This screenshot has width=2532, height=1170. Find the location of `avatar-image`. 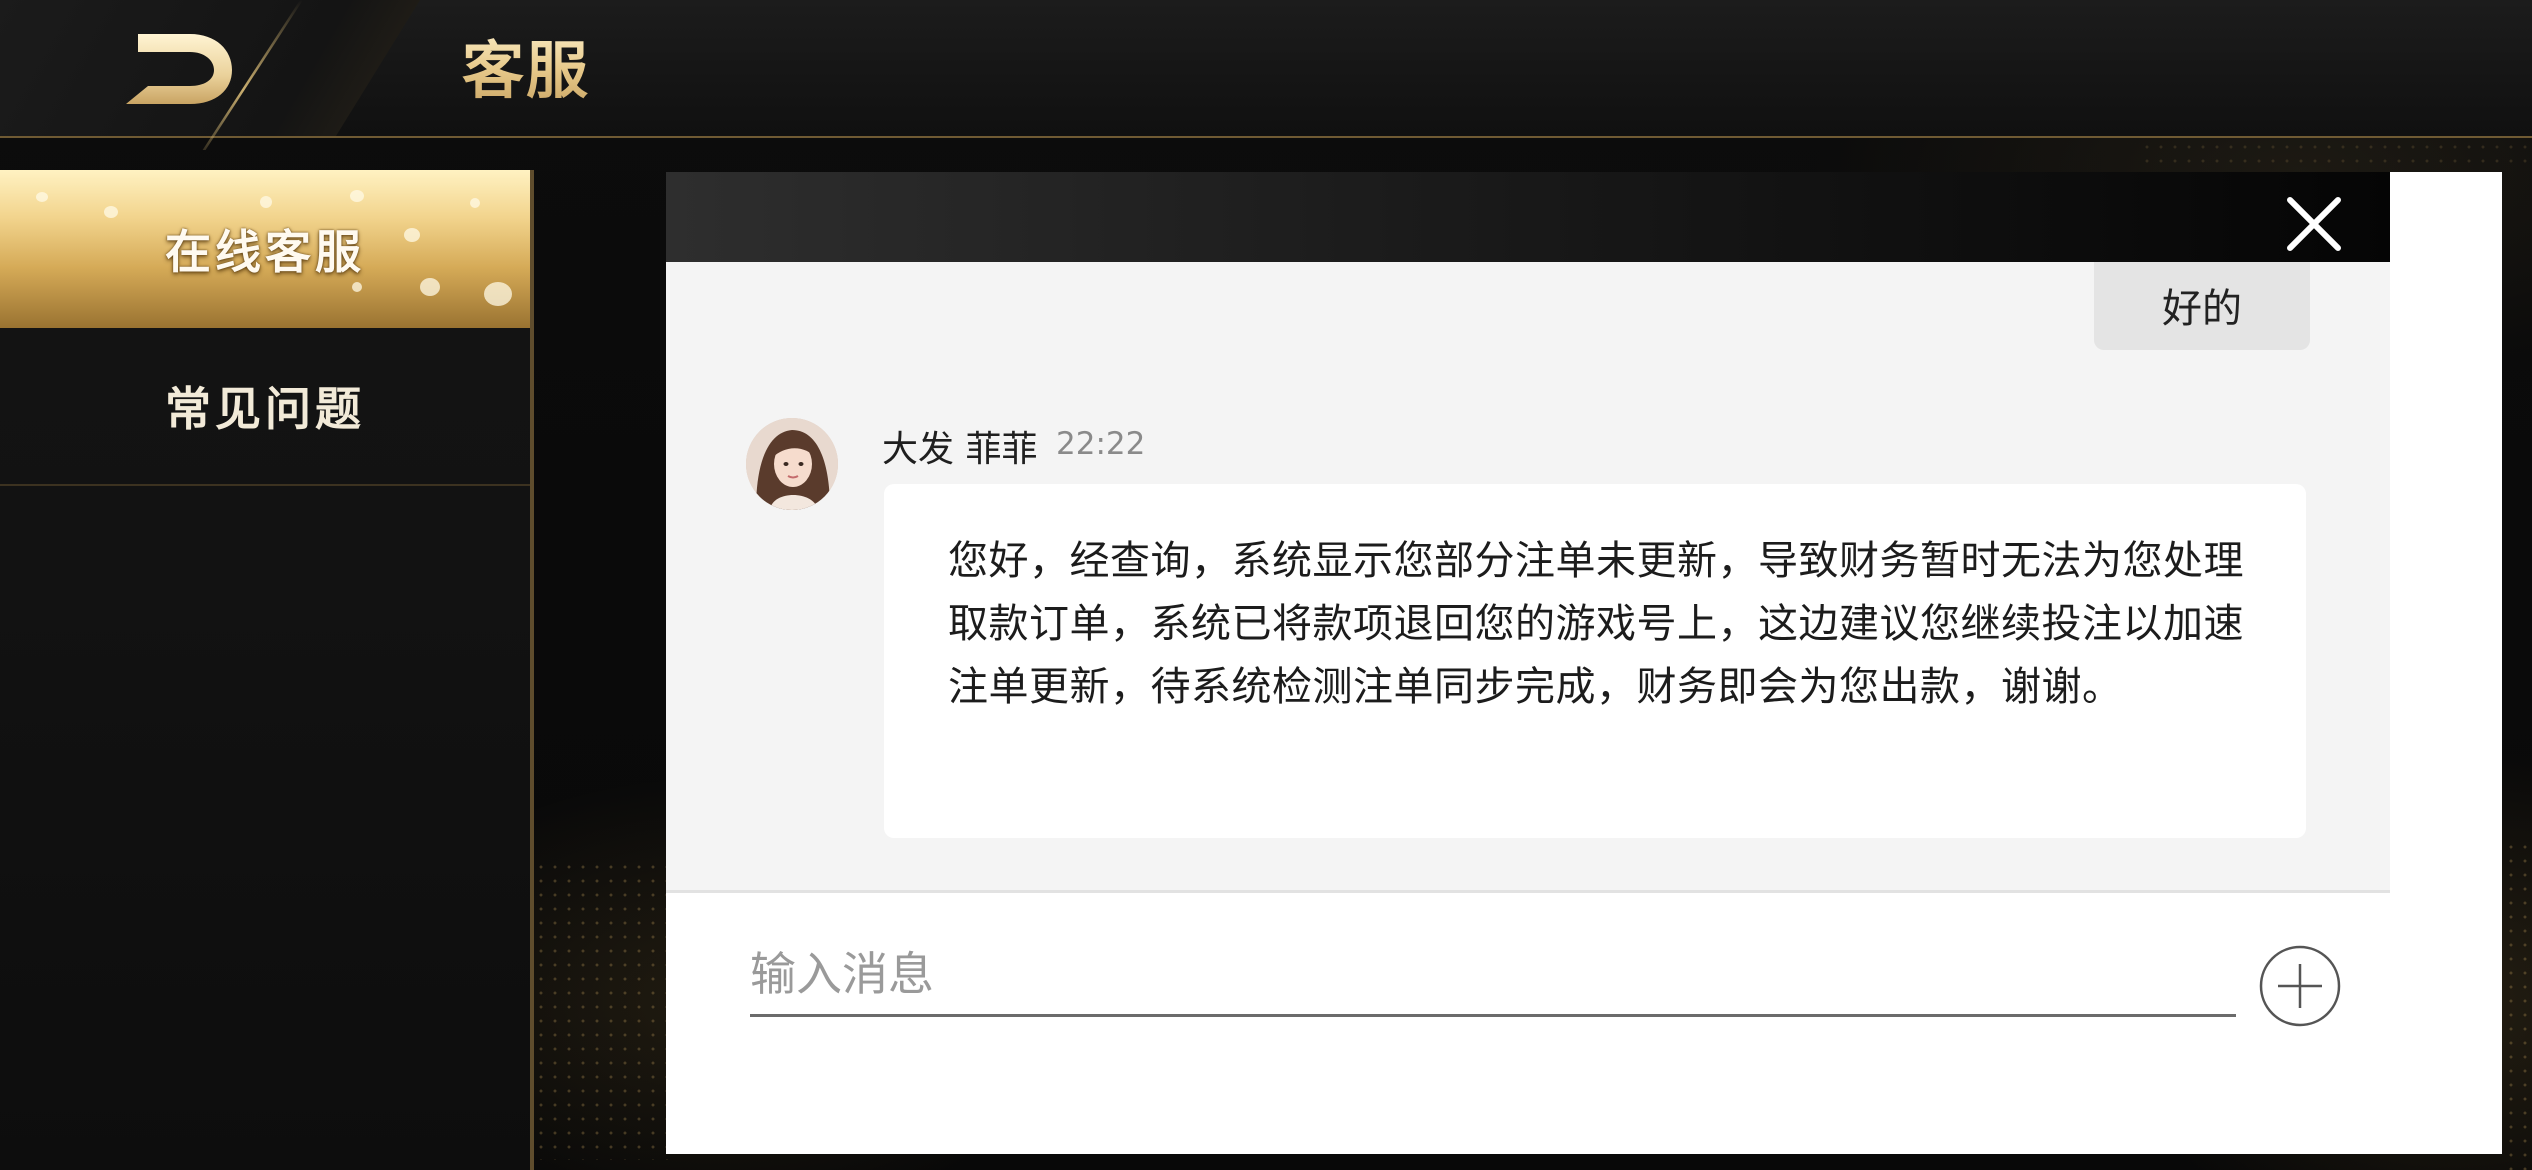

avatar-image is located at coordinates (792, 464).